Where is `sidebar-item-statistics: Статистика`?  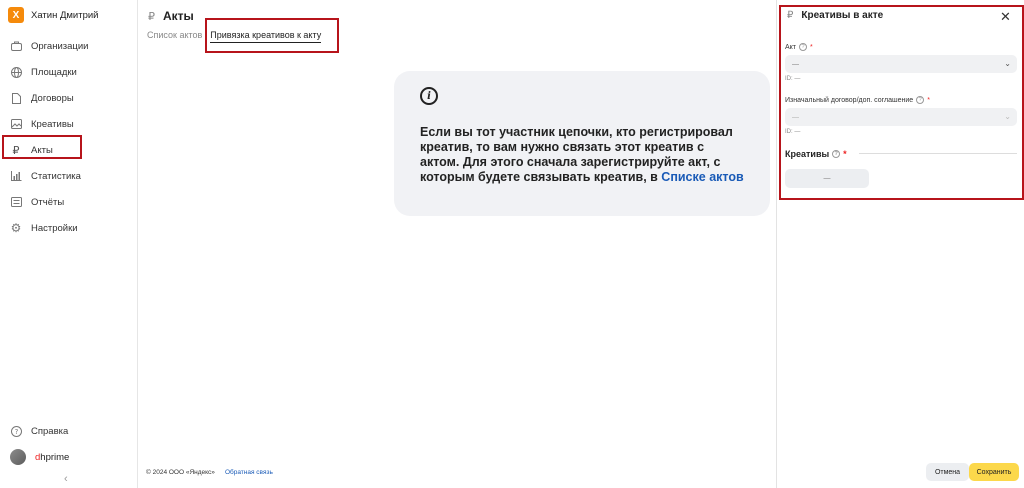
sidebar-item-statistics: Статистика is located at coordinates (68, 176).